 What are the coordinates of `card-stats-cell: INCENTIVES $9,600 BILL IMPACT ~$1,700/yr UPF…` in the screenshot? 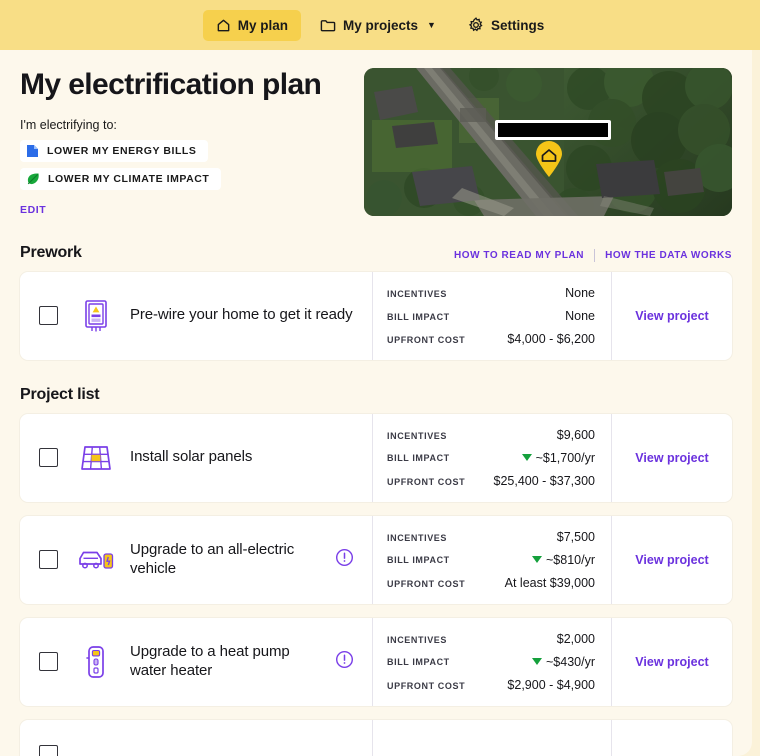 It's located at (492, 457).